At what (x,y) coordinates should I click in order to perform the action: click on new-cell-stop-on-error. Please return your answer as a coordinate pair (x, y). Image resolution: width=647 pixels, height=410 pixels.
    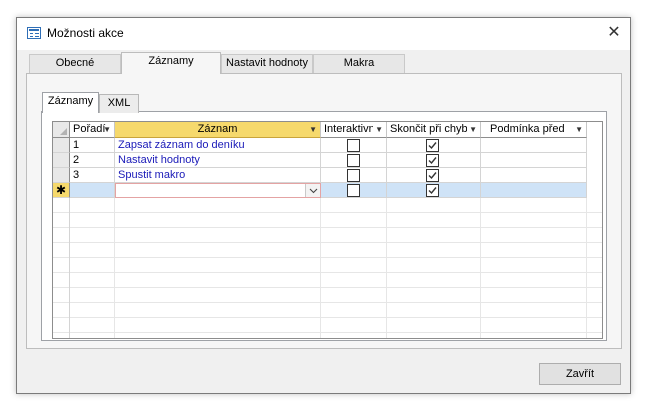
    Looking at the image, I should click on (434, 190).